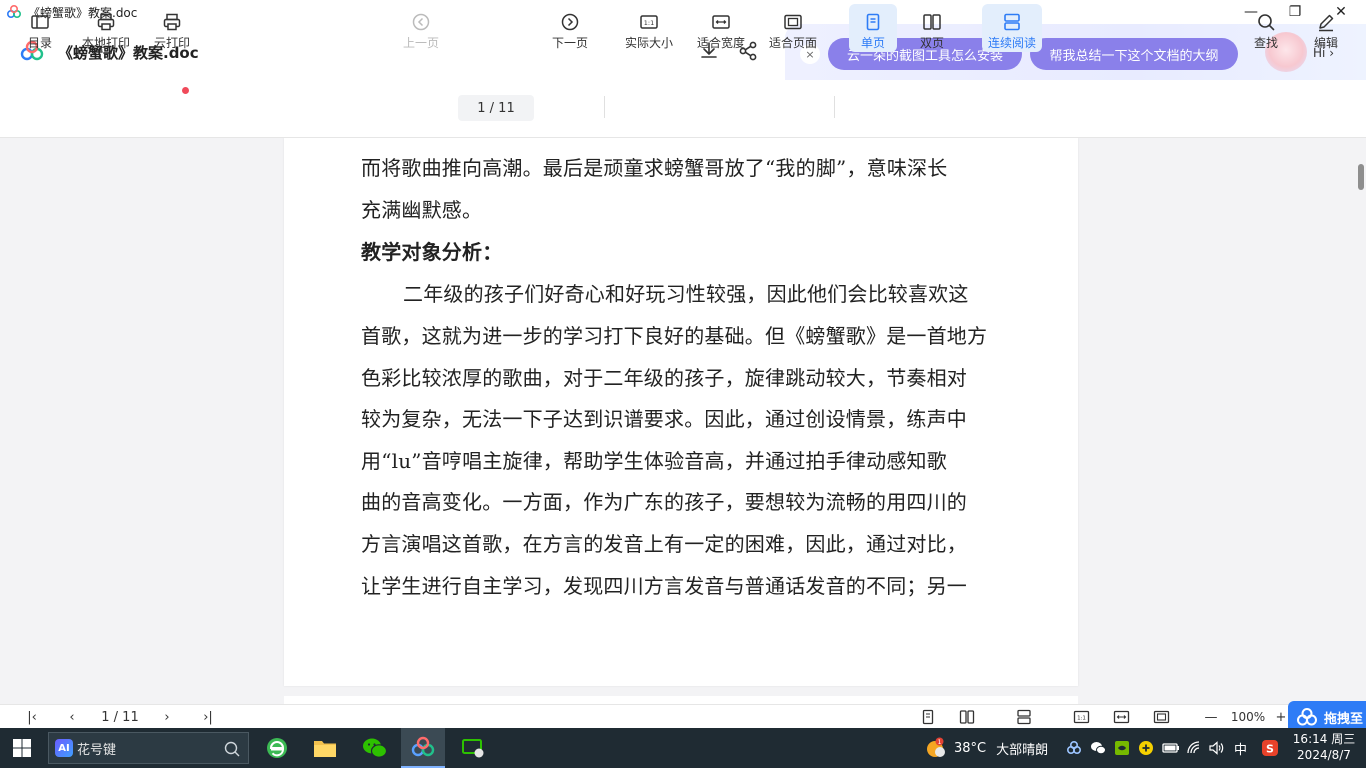 This screenshot has height=768, width=1366. Describe the element at coordinates (932, 22) in the screenshot. I see `double-page-icon` at that location.